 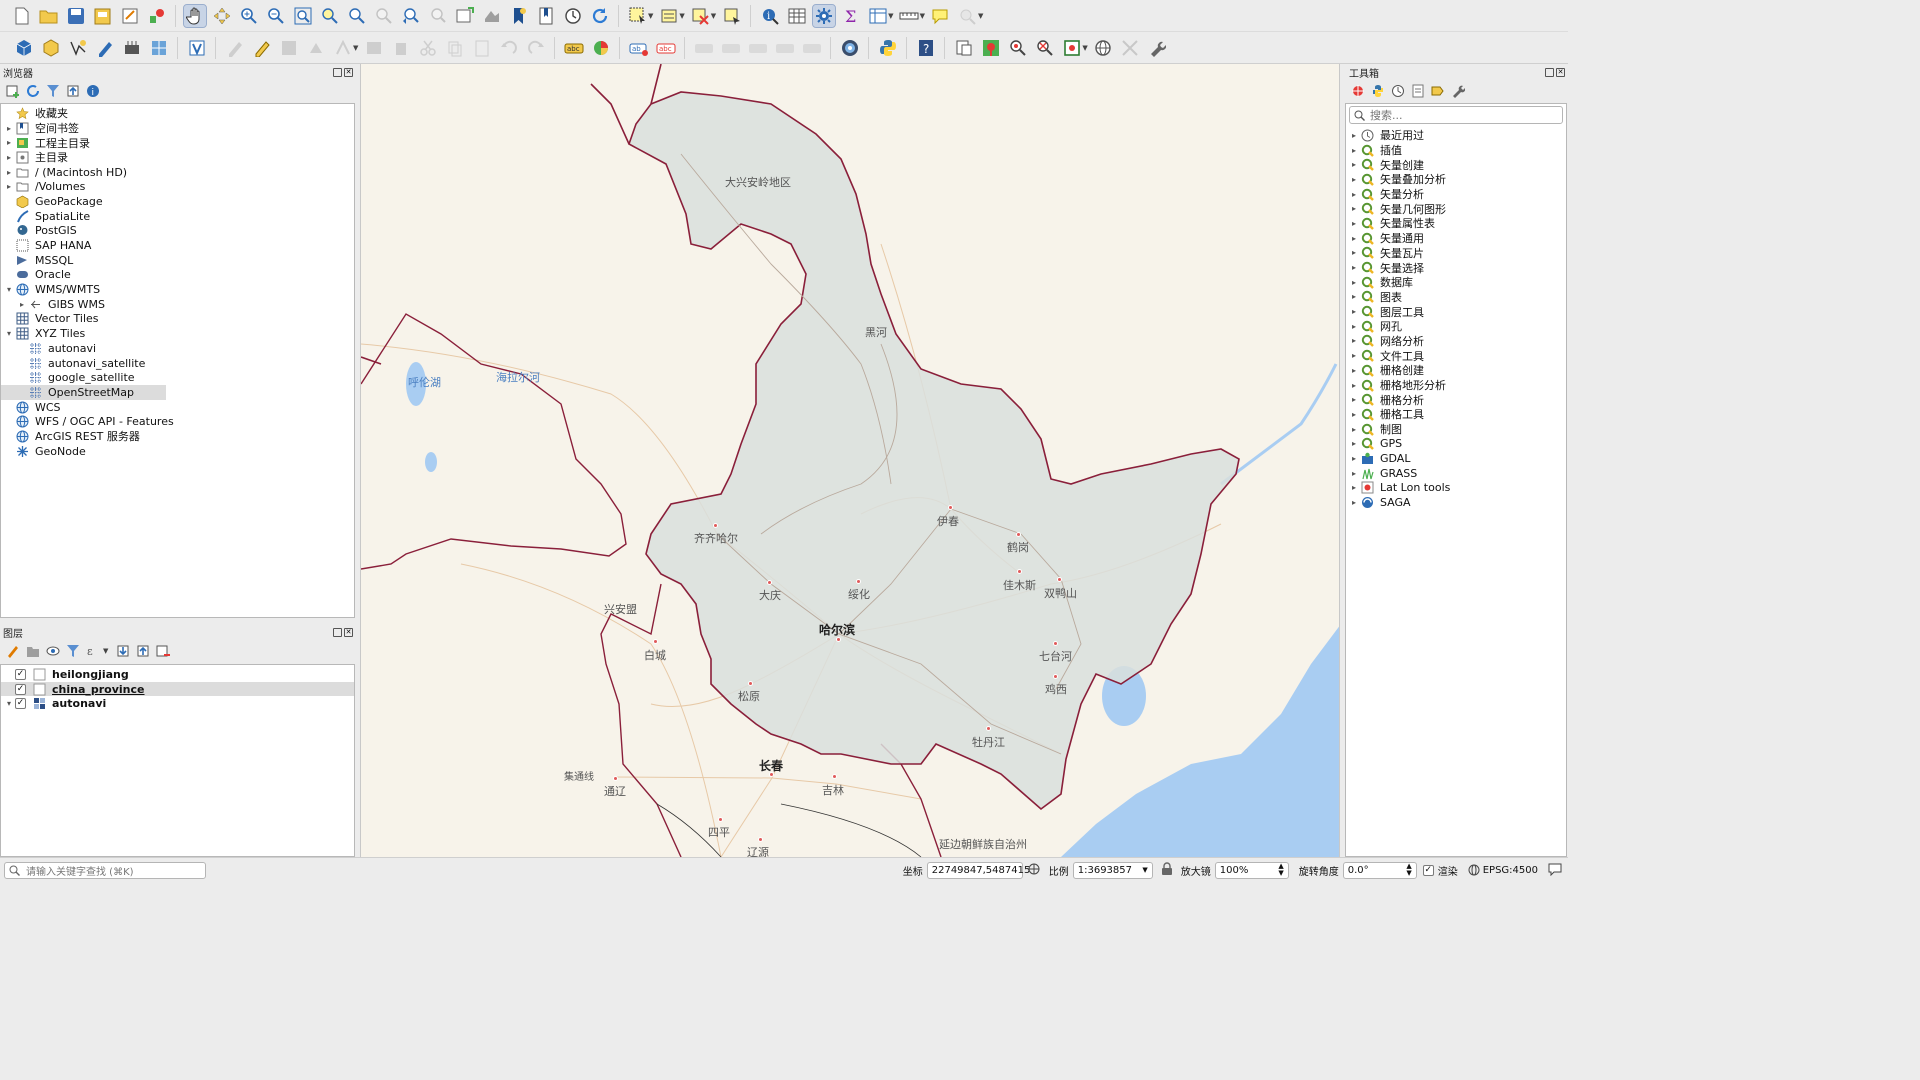 What do you see at coordinates (105, 870) in the screenshot?
I see `locator-search-box: 请输入关键字查找 (⌘K)` at bounding box center [105, 870].